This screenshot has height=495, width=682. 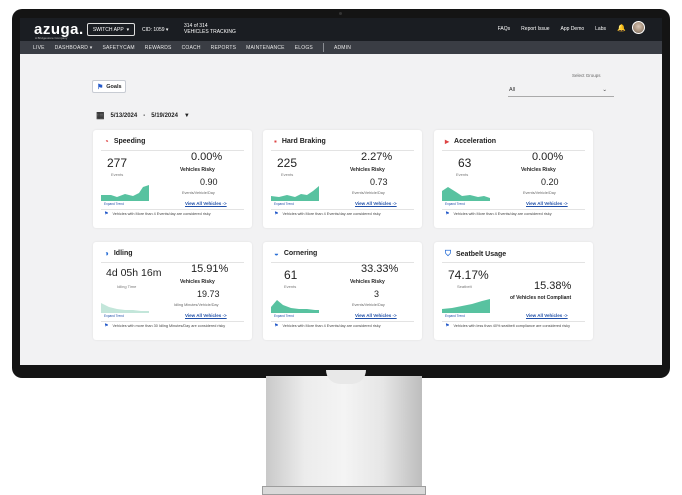 I want to click on risky-percent: 15.91%, so click(x=210, y=269).